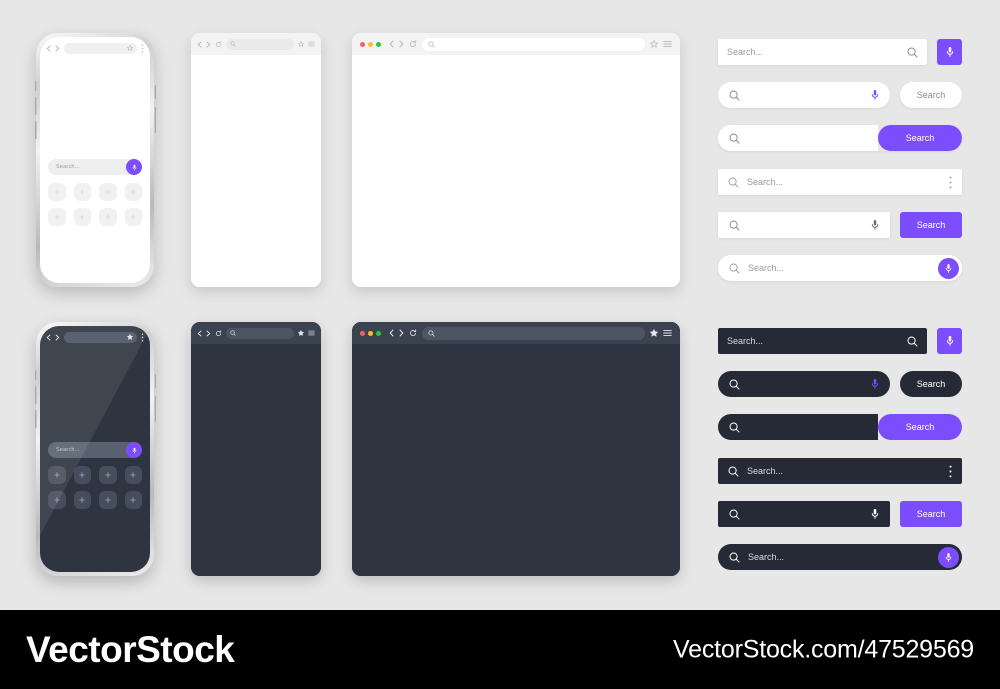 This screenshot has width=1000, height=689. Describe the element at coordinates (154, 381) in the screenshot. I see `phone-mute-button` at that location.